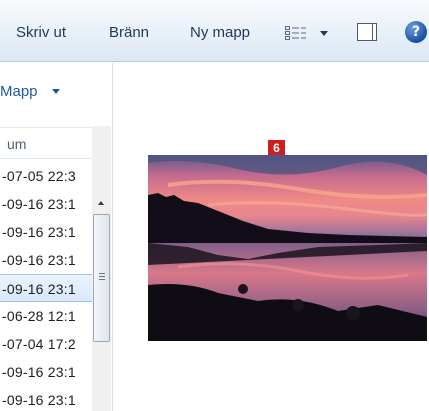  I want to click on help-icon: ?, so click(416, 32).